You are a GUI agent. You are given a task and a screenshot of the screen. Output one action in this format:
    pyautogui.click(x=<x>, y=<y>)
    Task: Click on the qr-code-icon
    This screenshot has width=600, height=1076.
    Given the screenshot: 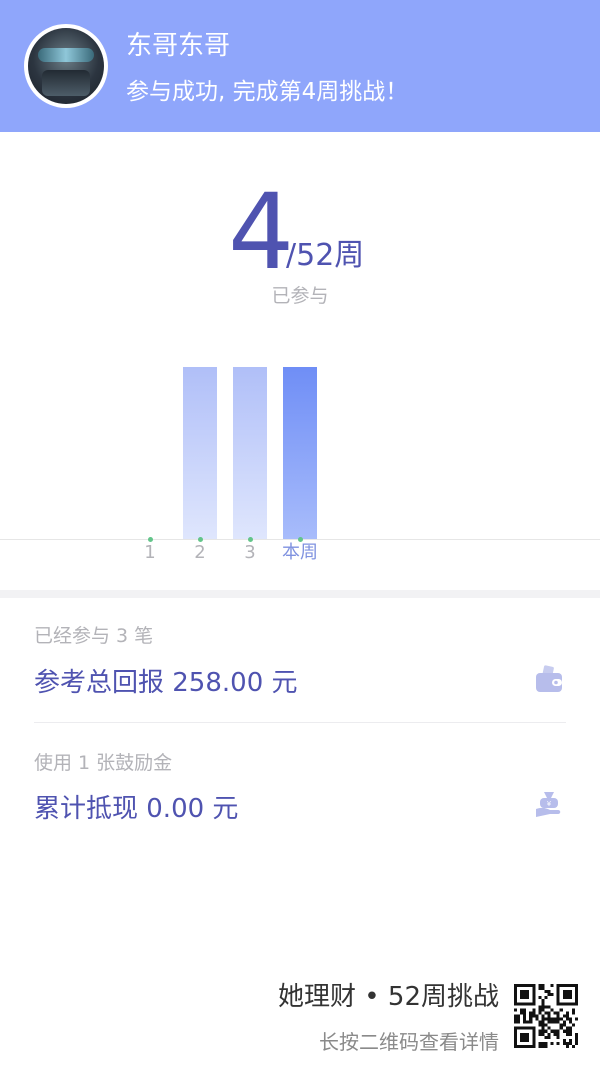 What is the action you would take?
    pyautogui.click(x=546, y=1016)
    